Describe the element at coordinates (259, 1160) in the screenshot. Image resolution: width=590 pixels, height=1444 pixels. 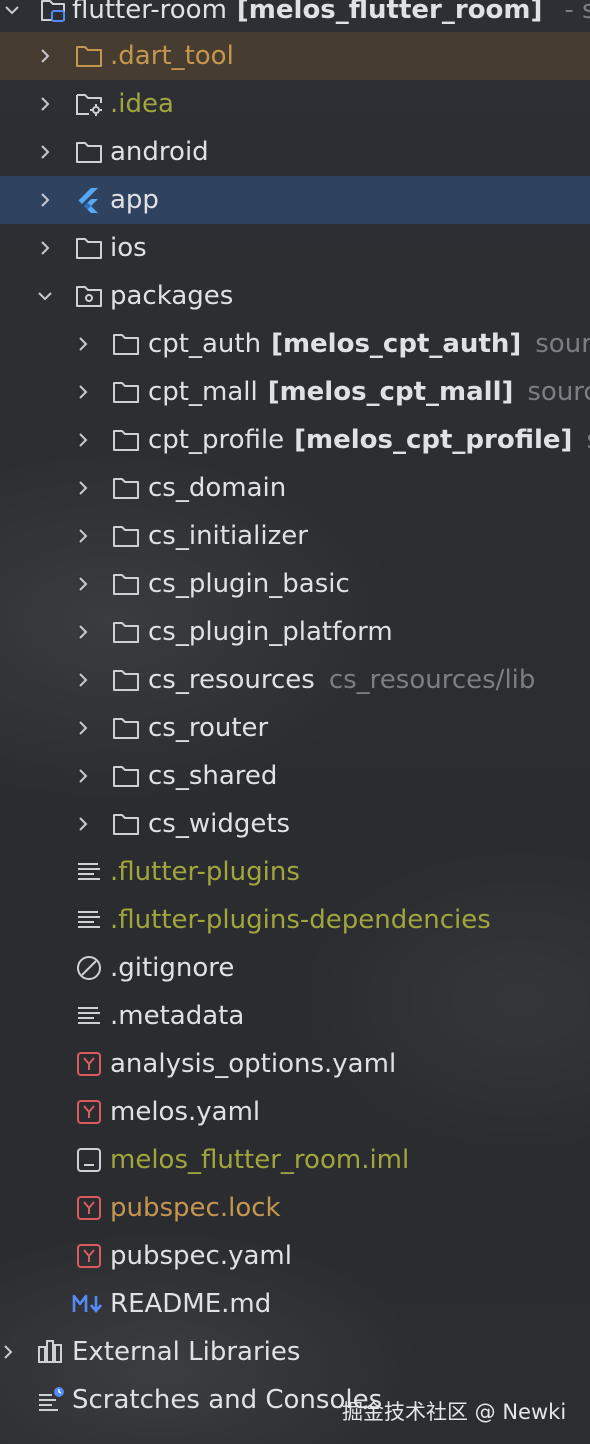
I see `tree-row-label: melos_flutter_room.iml` at that location.